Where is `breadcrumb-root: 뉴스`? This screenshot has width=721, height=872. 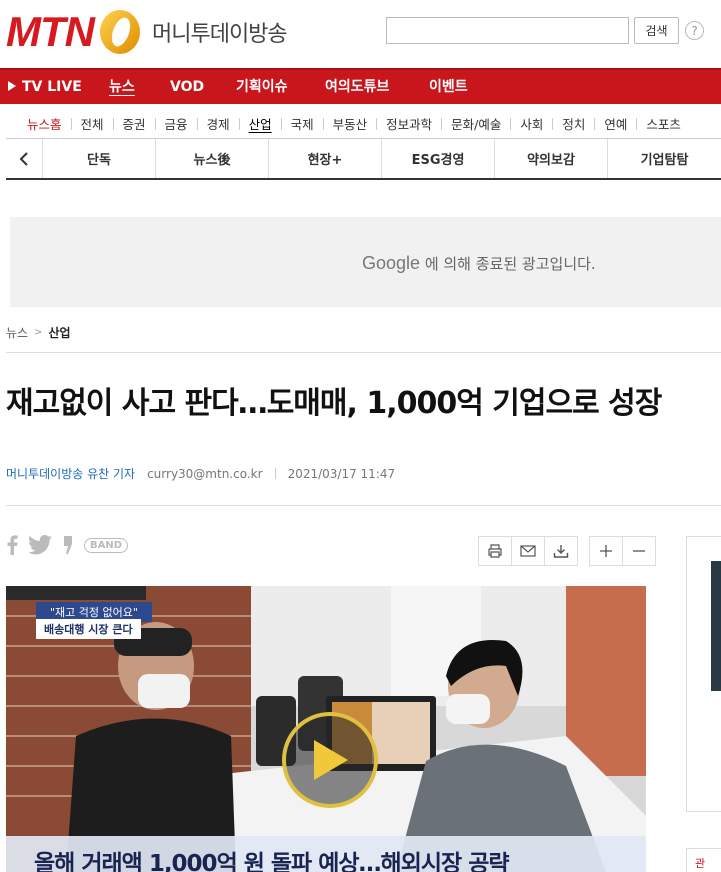 breadcrumb-root: 뉴스 is located at coordinates (17, 332).